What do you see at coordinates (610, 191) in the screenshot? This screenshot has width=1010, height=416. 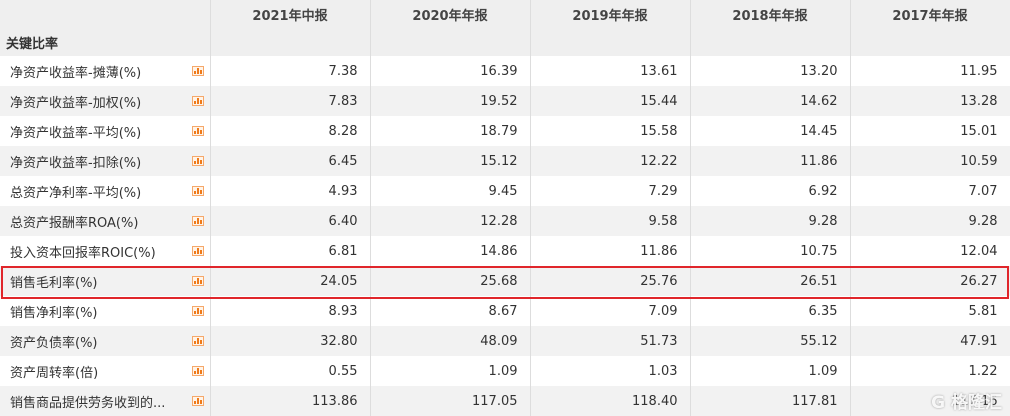 I see `cell-value: 7.29` at bounding box center [610, 191].